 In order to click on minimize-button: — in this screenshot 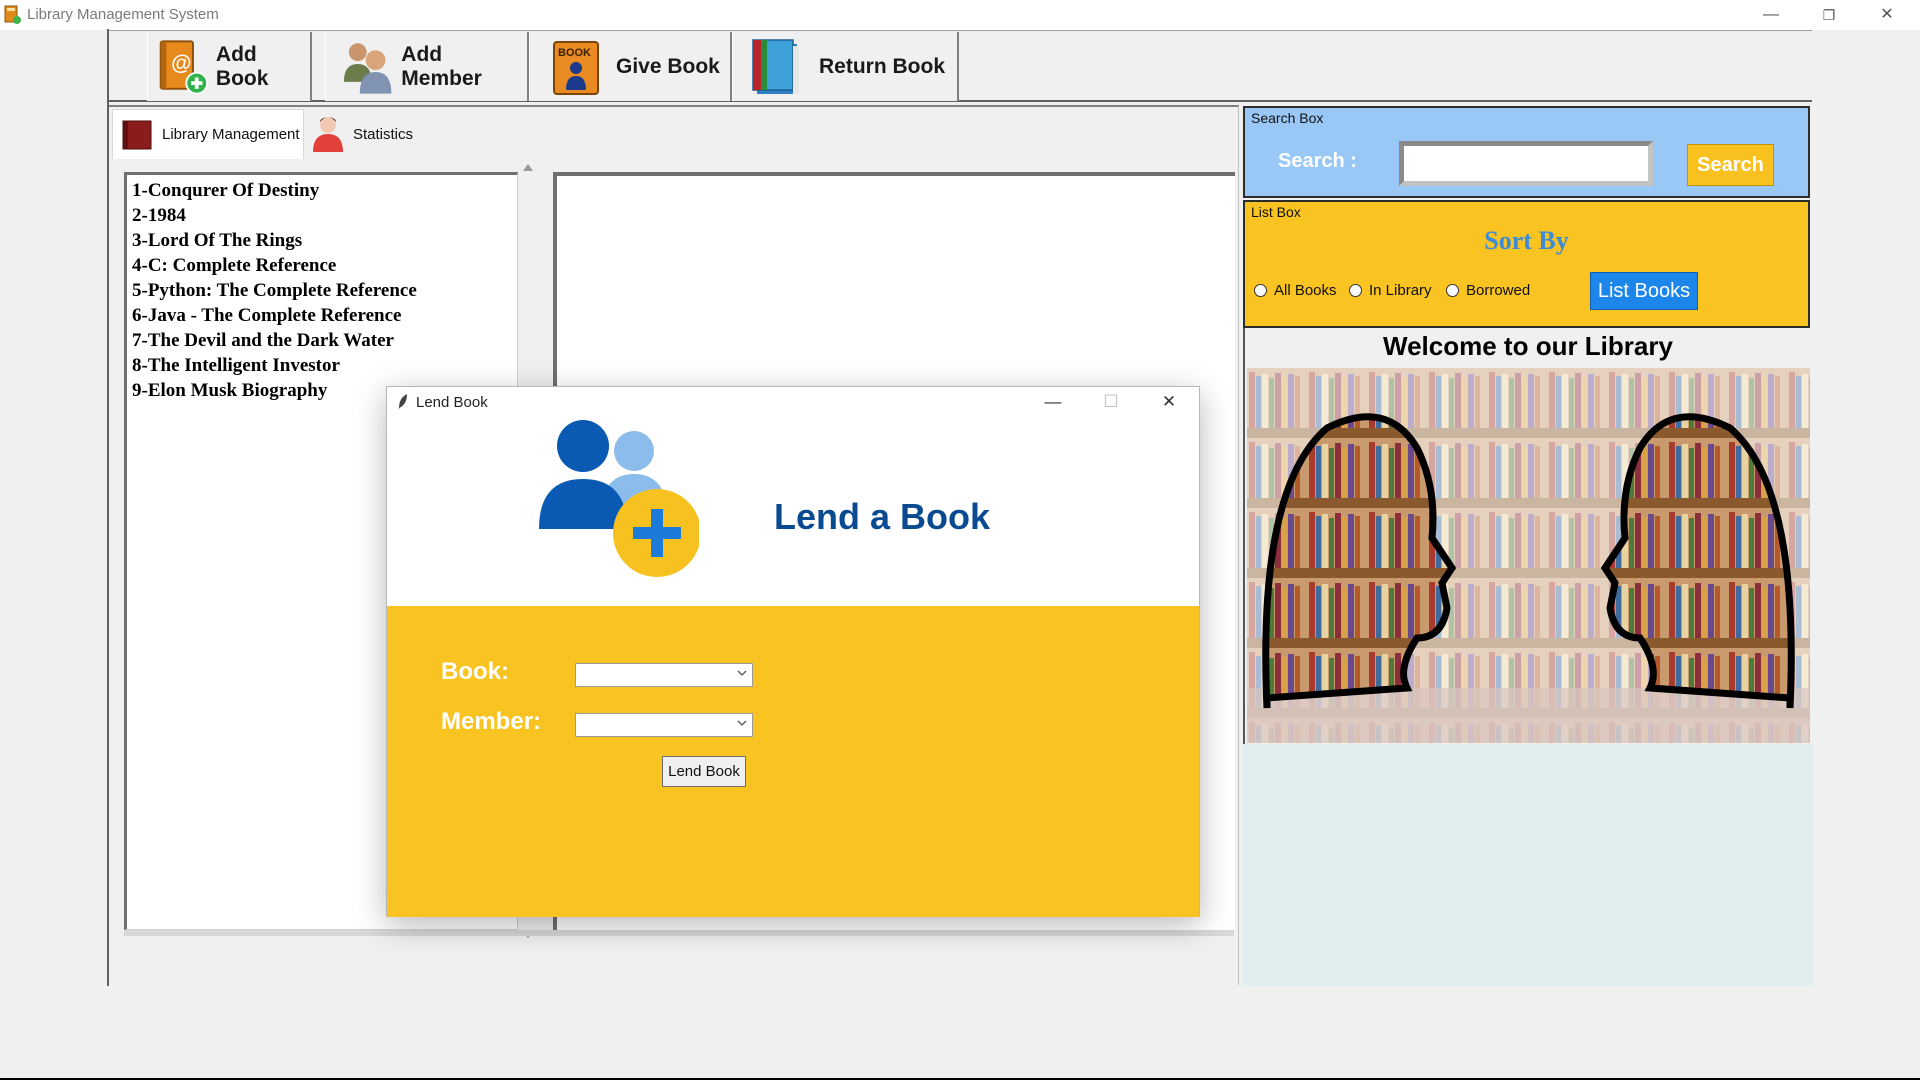, I will do `click(1771, 15)`.